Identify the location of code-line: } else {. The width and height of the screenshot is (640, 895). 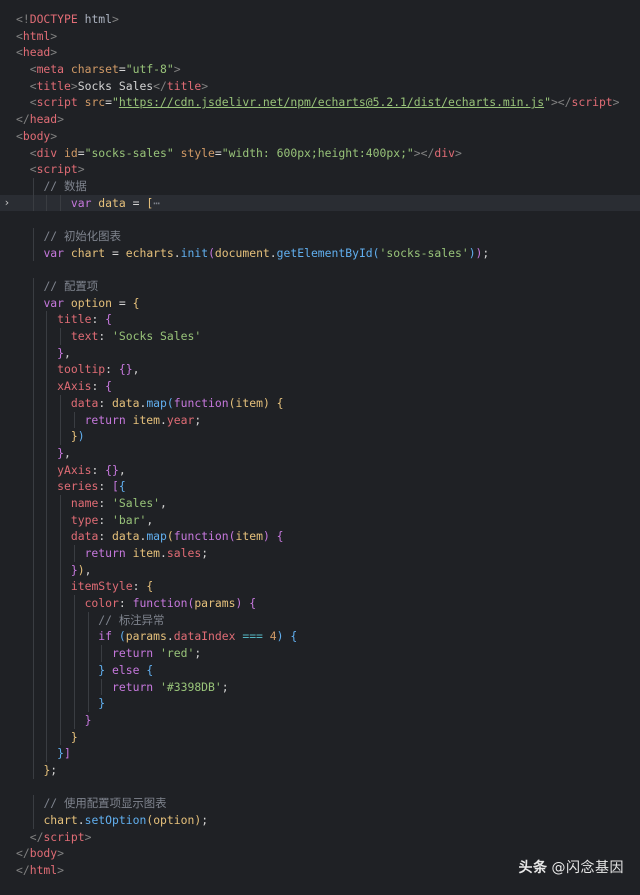
(320, 670).